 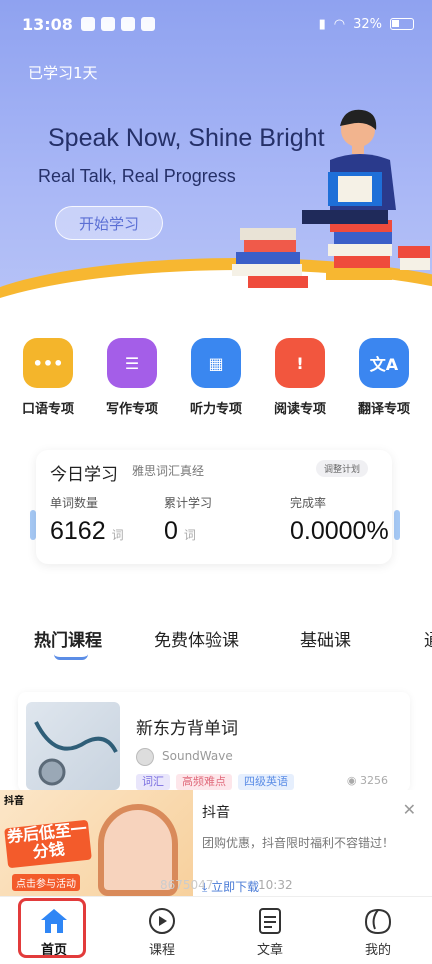 I want to click on notification-icons, so click(x=117, y=24).